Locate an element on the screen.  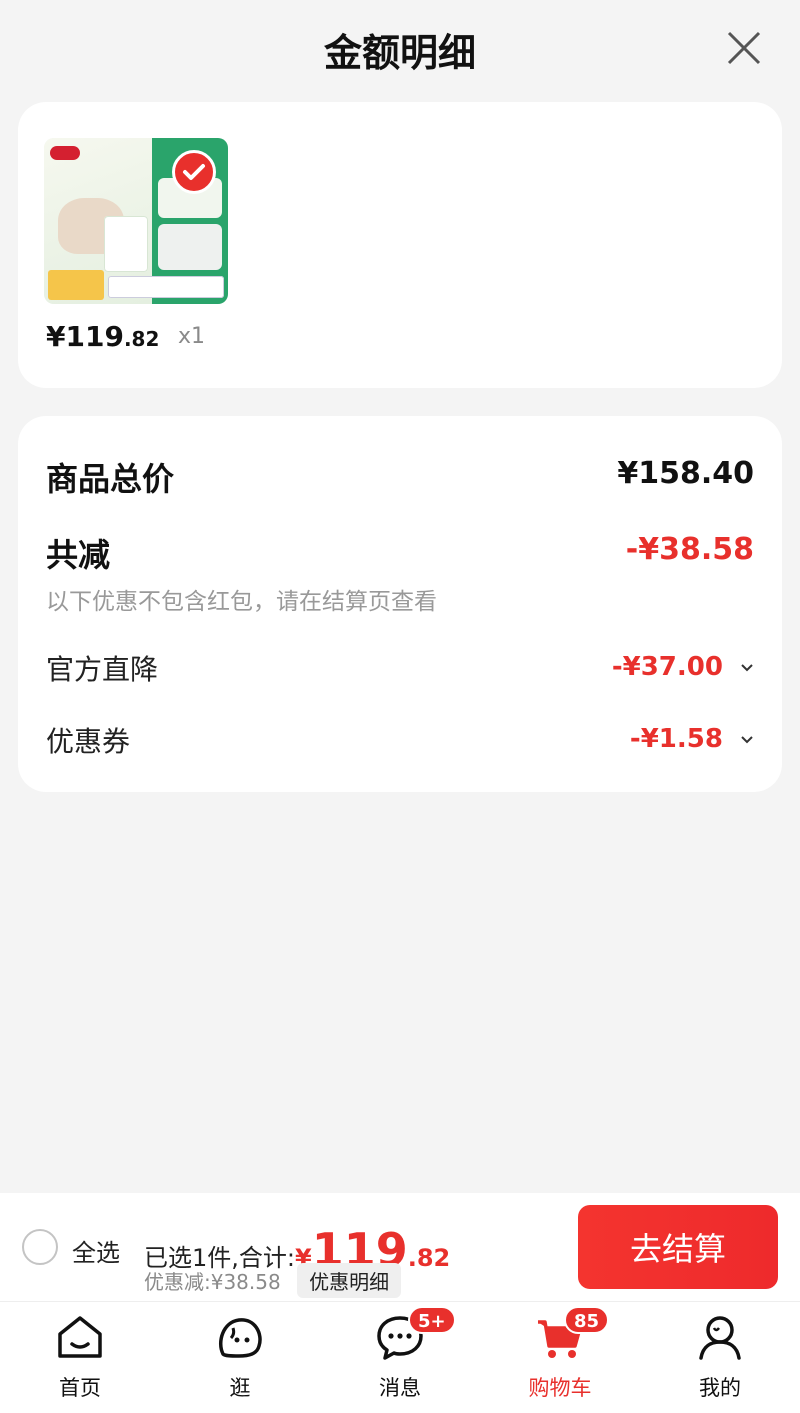
tab-label: 逛 is located at coordinates (240, 1388).